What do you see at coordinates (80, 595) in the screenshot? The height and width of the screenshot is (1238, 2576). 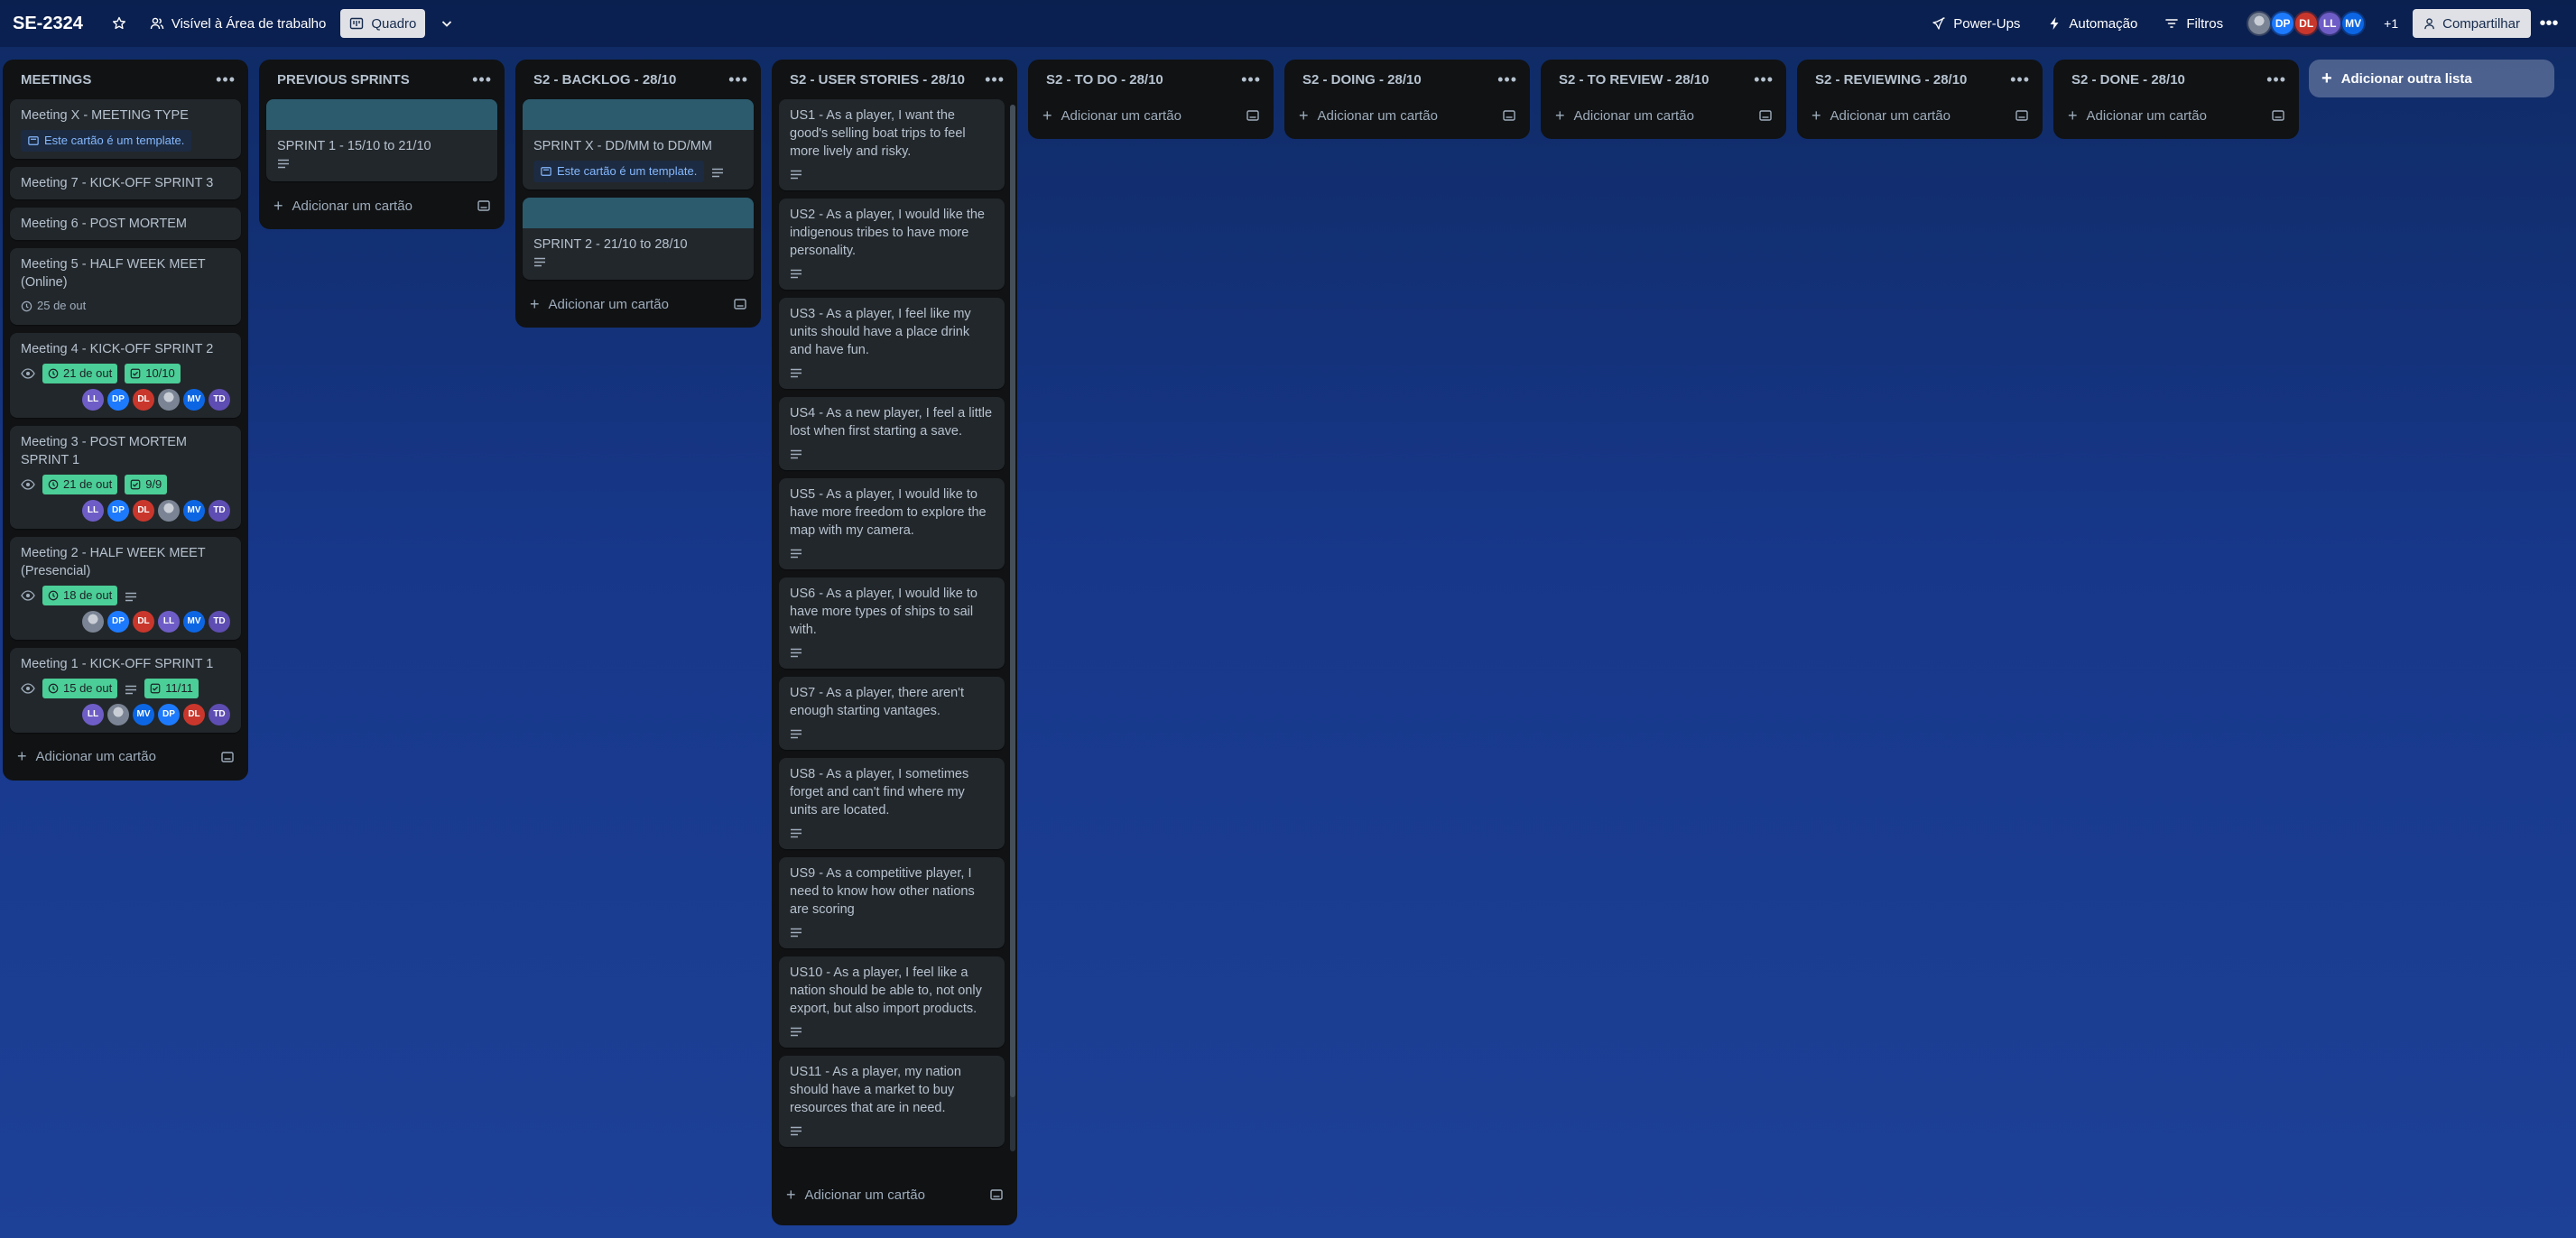 I see `due-date-badge: 18 de out` at bounding box center [80, 595].